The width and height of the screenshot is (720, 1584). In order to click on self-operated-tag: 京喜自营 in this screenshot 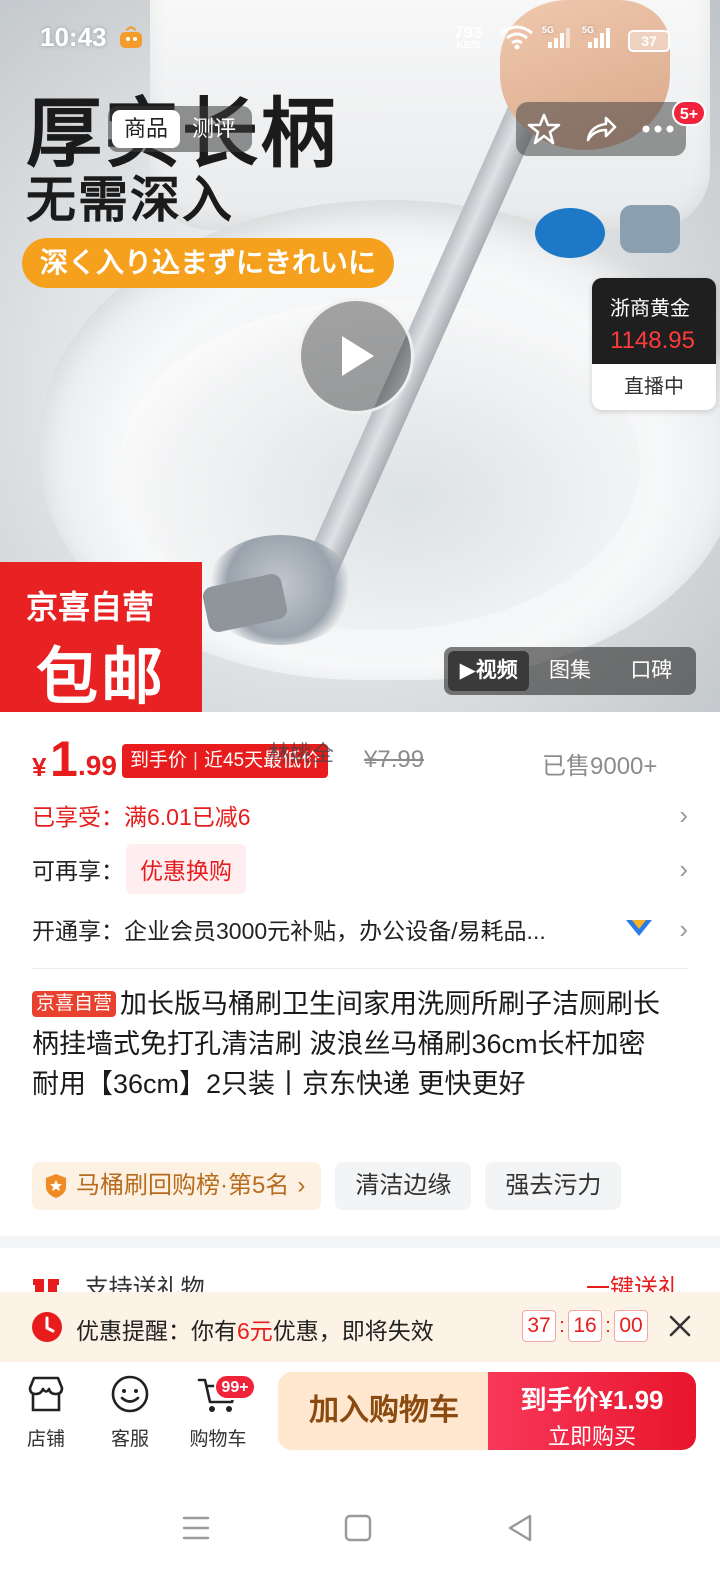, I will do `click(74, 1004)`.